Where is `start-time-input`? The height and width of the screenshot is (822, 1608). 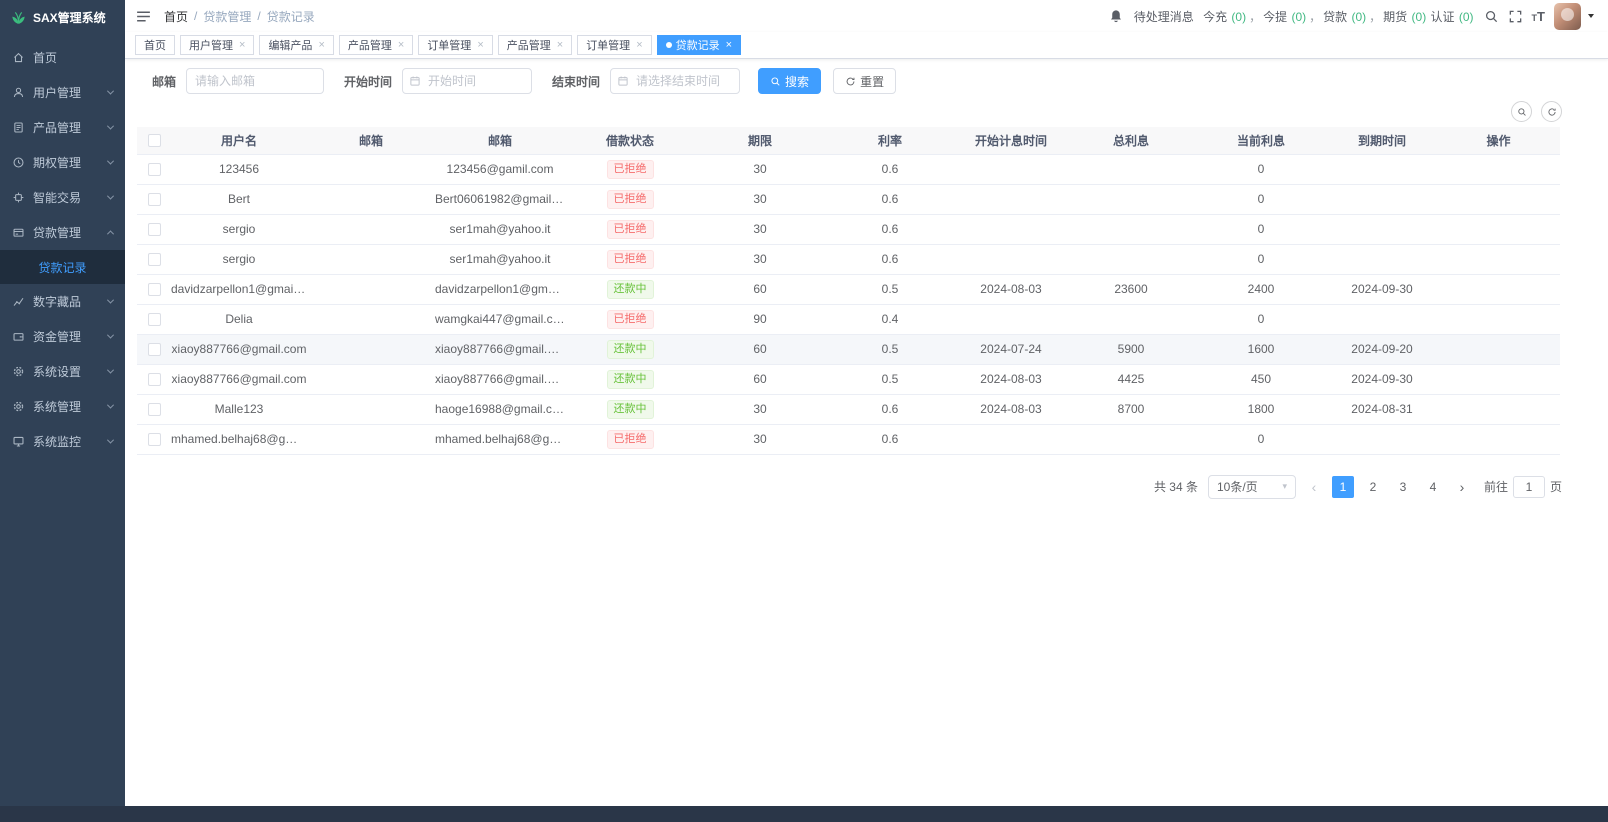 start-time-input is located at coordinates (467, 81).